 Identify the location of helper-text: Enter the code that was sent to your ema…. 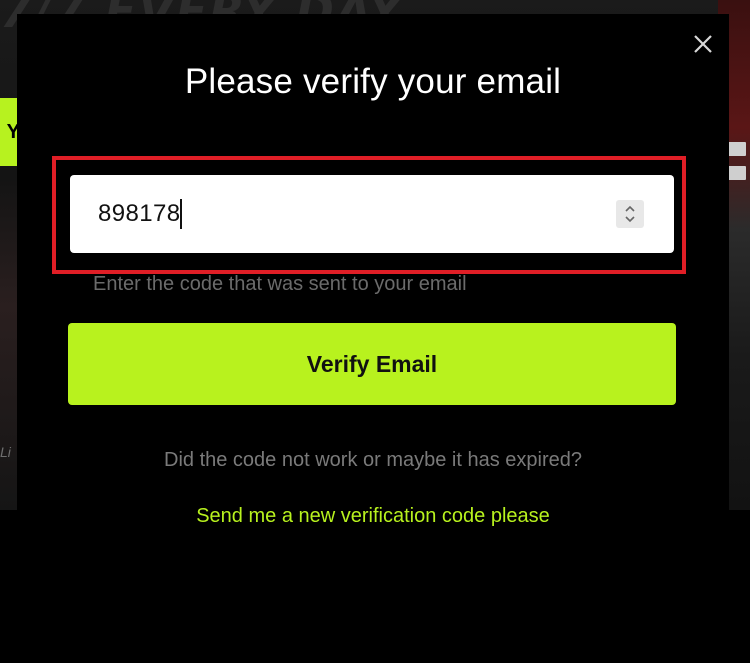
(280, 284).